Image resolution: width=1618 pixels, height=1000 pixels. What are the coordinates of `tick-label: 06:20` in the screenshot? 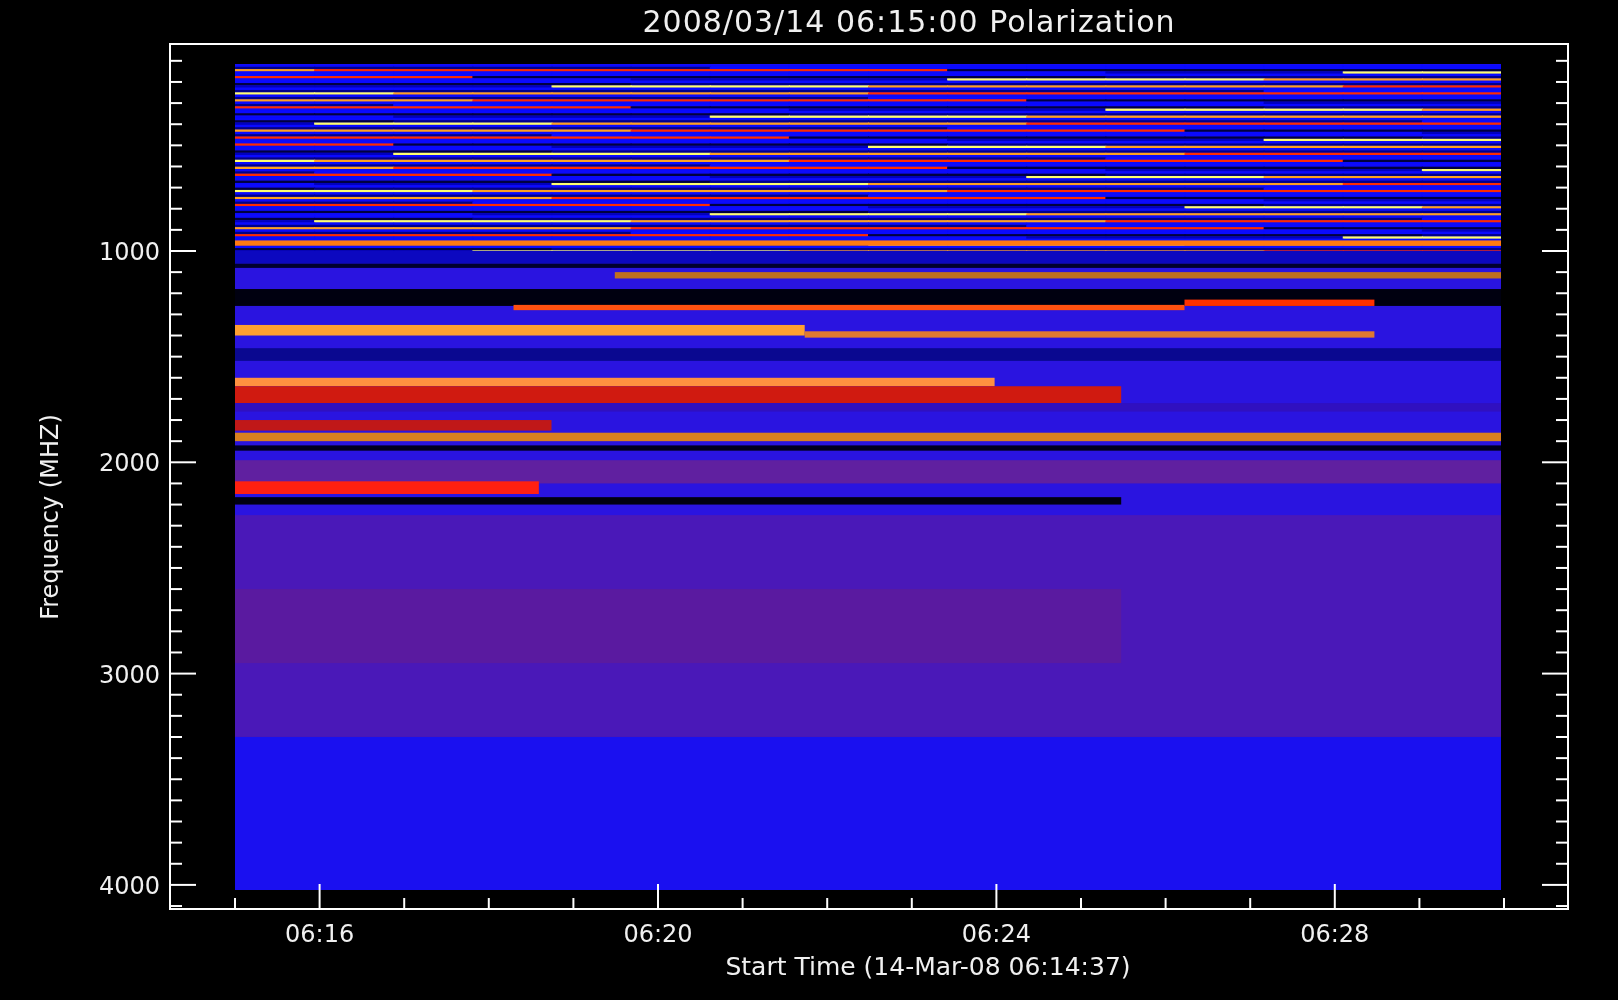 It's located at (658, 934).